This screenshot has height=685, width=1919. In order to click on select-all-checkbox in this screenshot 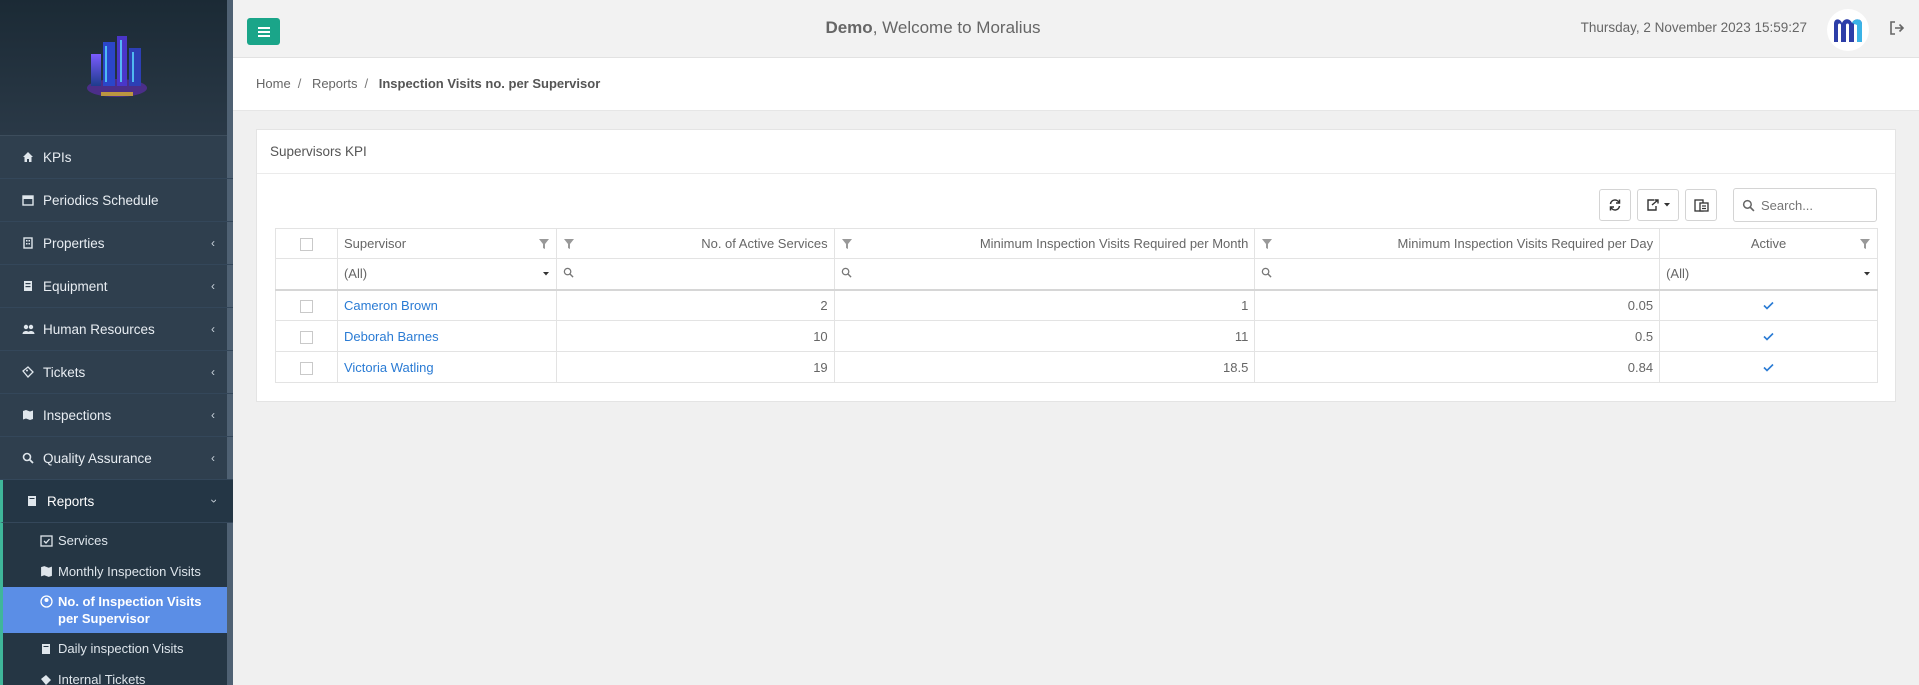, I will do `click(306, 245)`.